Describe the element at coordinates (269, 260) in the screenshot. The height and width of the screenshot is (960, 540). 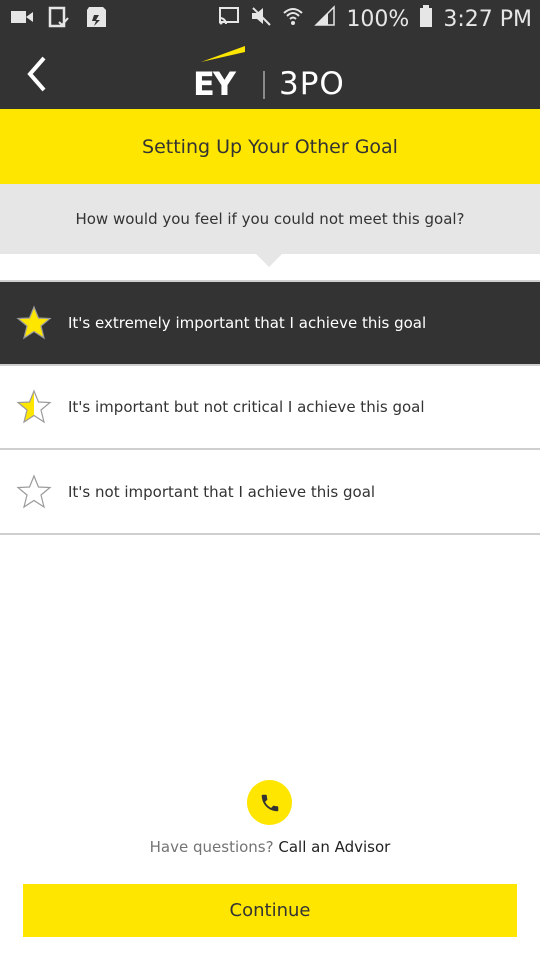
I see `question-pointer` at that location.